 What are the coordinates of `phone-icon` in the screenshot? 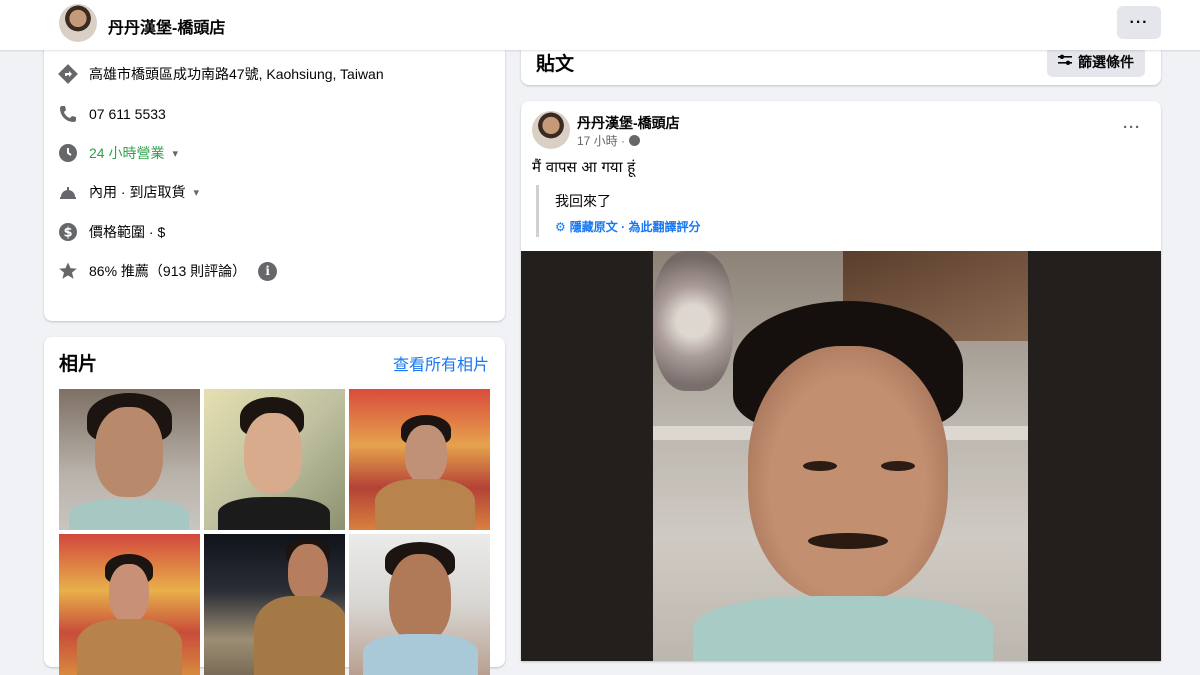 It's located at (68, 114).